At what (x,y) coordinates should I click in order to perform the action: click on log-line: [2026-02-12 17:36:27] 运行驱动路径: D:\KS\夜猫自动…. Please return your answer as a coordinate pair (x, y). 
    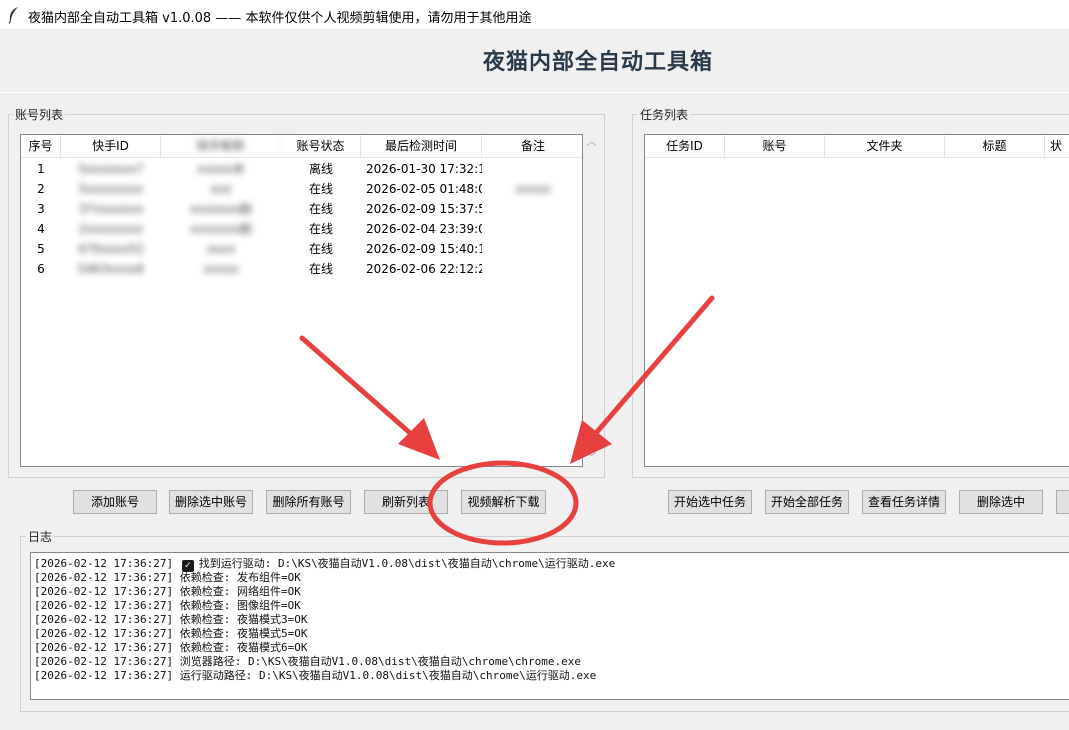
    Looking at the image, I should click on (551, 676).